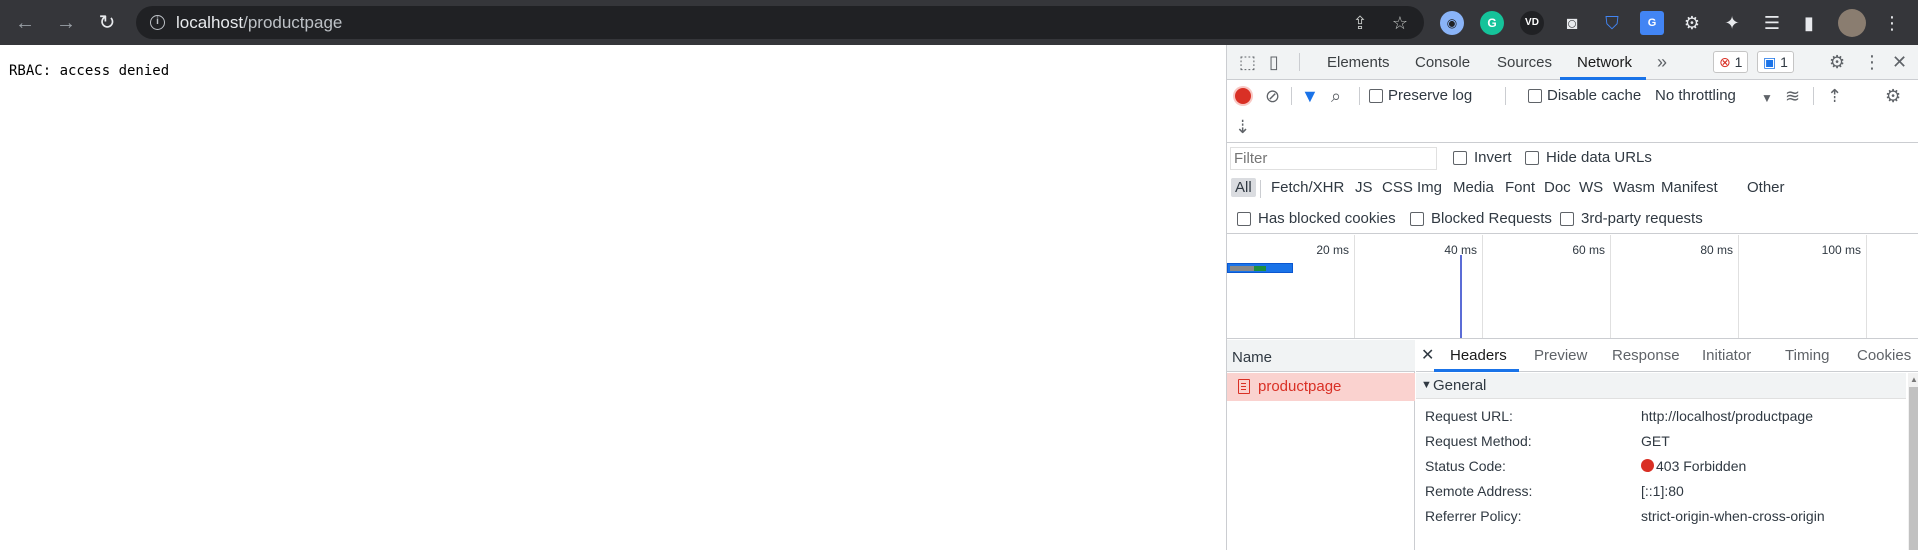  Describe the element at coordinates (1460, 385) in the screenshot. I see `general-title: General` at that location.